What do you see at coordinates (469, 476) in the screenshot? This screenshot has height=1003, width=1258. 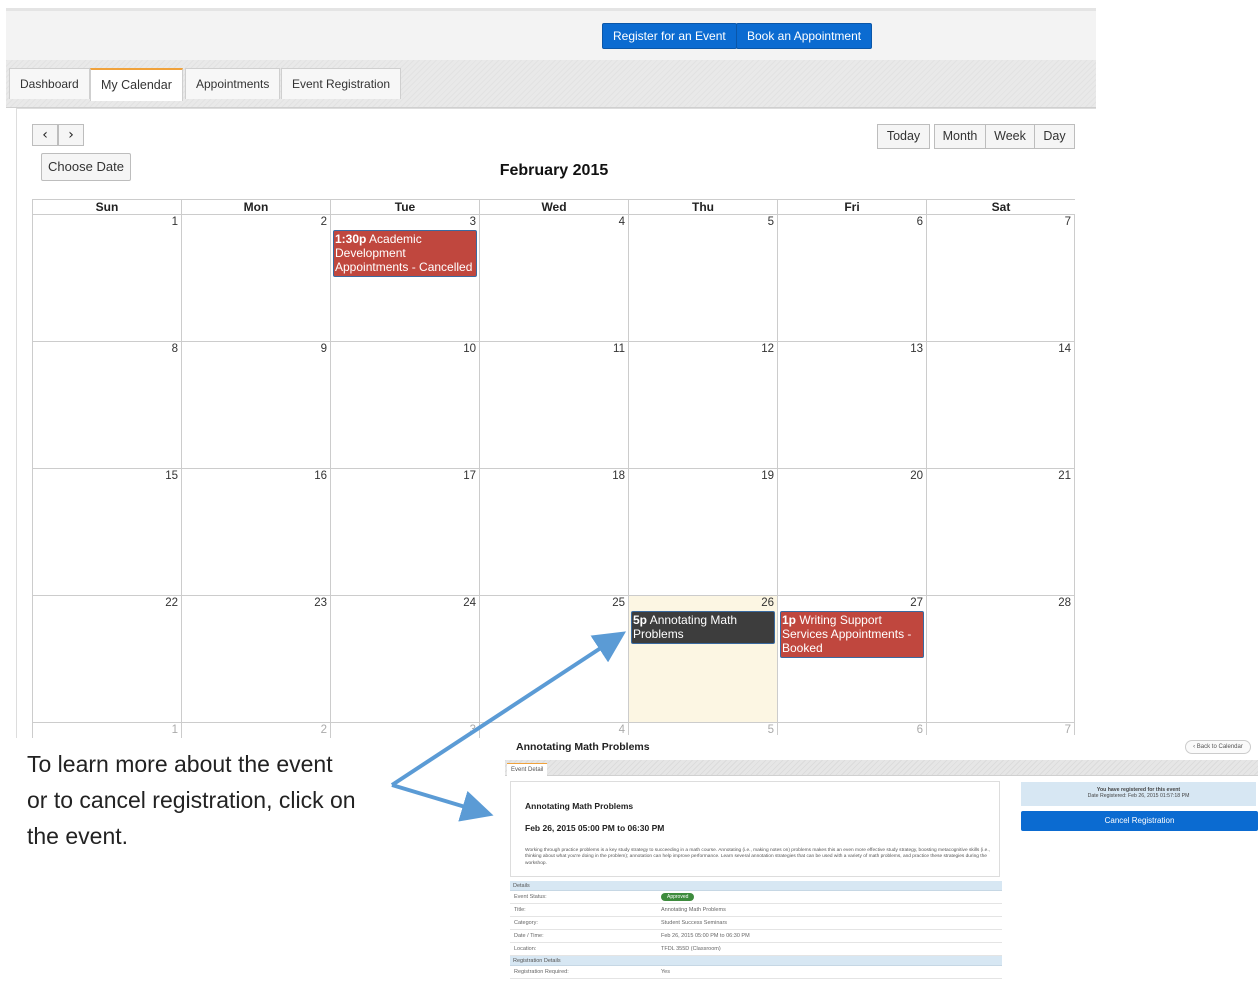 I see `day-number: 17` at bounding box center [469, 476].